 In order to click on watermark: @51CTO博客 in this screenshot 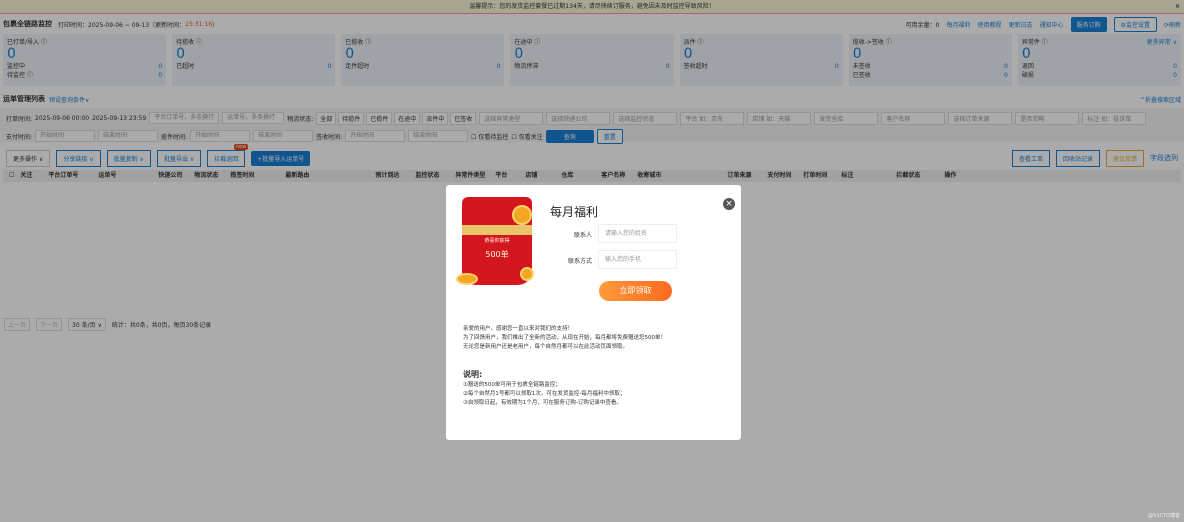, I will do `click(1164, 516)`.